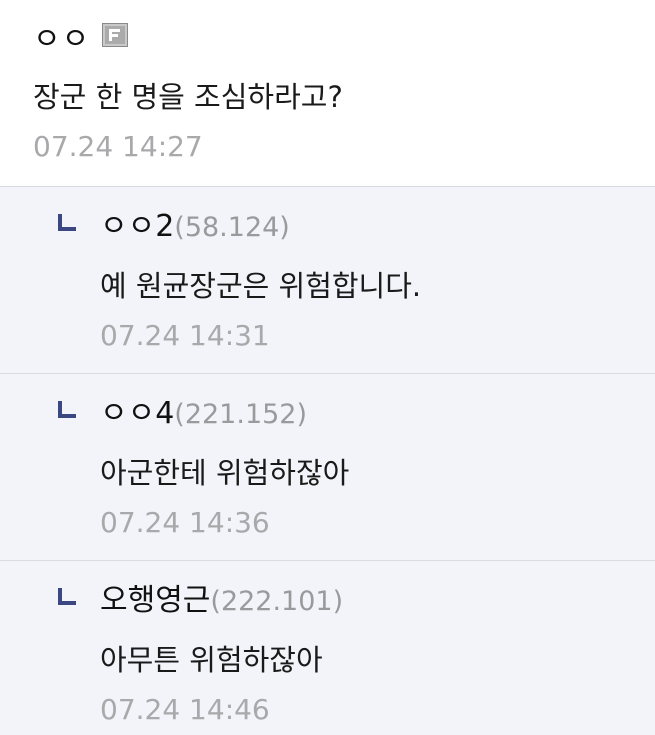  I want to click on reply-text: 아무튼 위험하잖아, so click(211, 660).